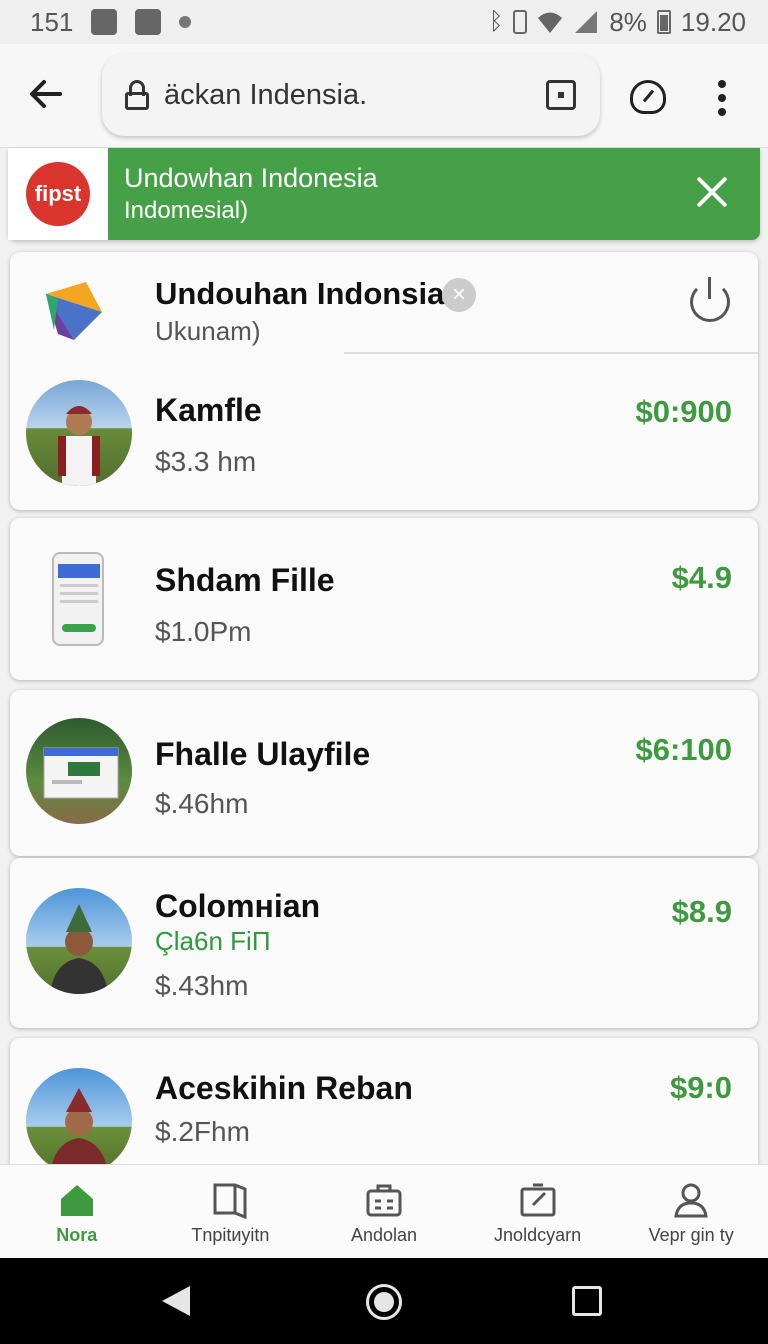 The image size is (768, 1344). Describe the element at coordinates (586, 22) in the screenshot. I see `cell-signal-icon` at that location.